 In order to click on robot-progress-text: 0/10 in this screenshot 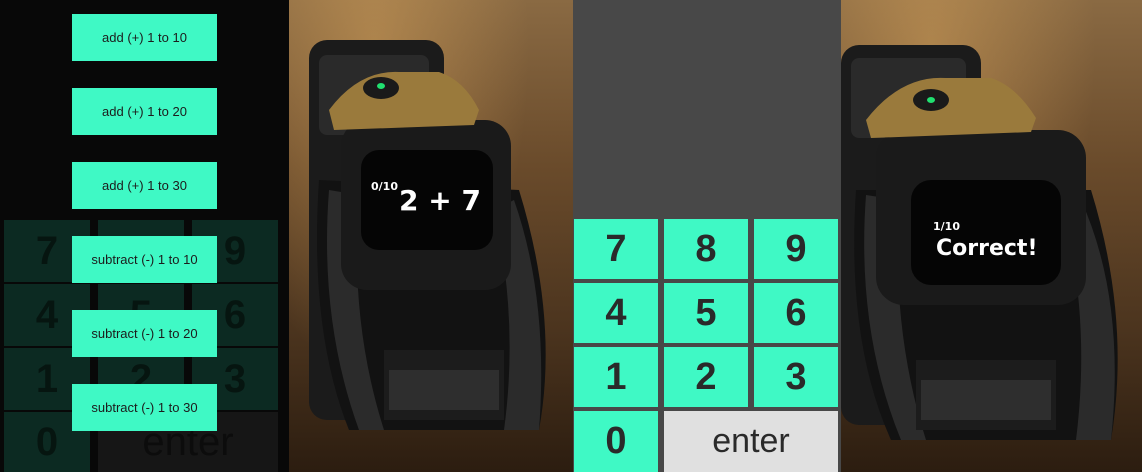, I will do `click(384, 186)`.